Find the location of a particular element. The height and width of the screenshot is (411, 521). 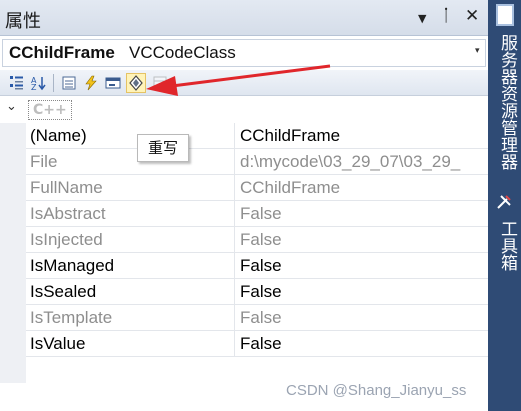

watermark: CSDN @Shang_Jianyu_ss is located at coordinates (376, 390).